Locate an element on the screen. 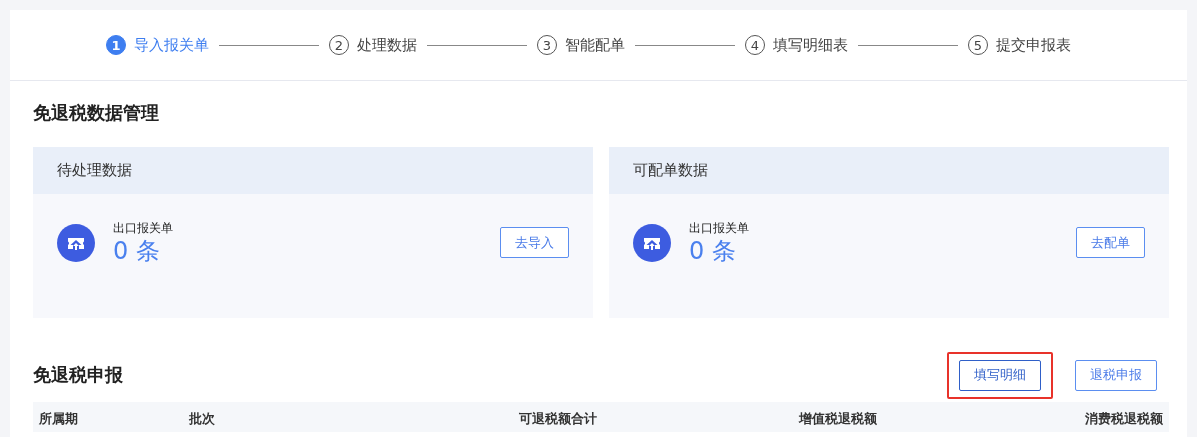  column-header: 可退税额合计 is located at coordinates (558, 419).